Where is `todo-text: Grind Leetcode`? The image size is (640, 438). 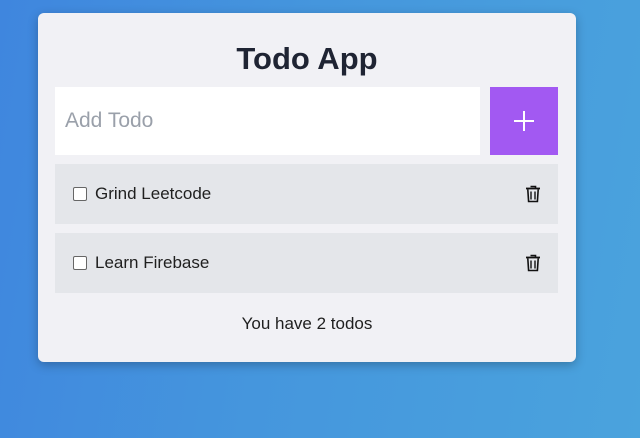 todo-text: Grind Leetcode is located at coordinates (153, 193).